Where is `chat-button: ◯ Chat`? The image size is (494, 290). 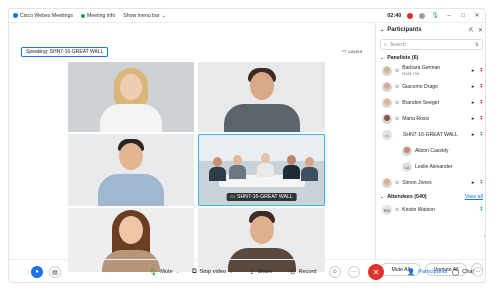
chat-button: ◯ Chat is located at coordinates (463, 272).